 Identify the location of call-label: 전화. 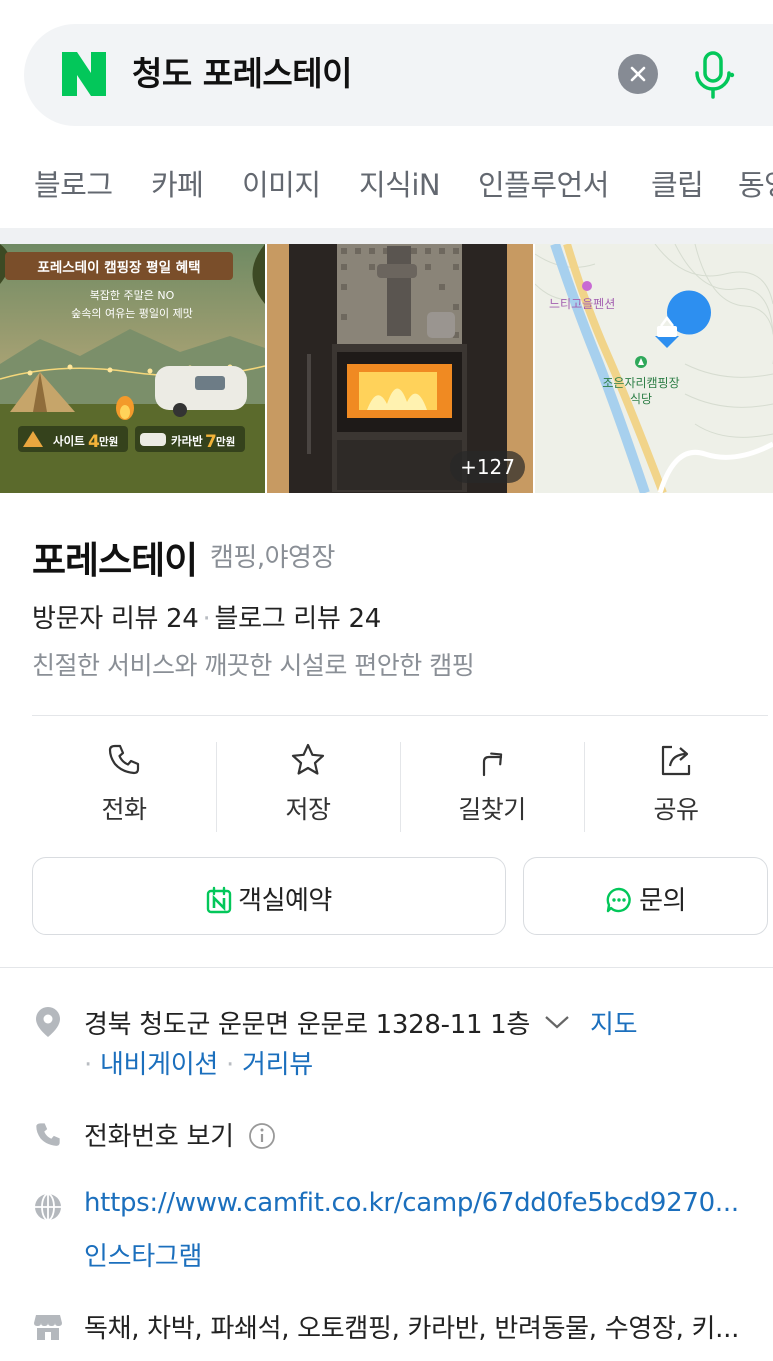
(124, 809).